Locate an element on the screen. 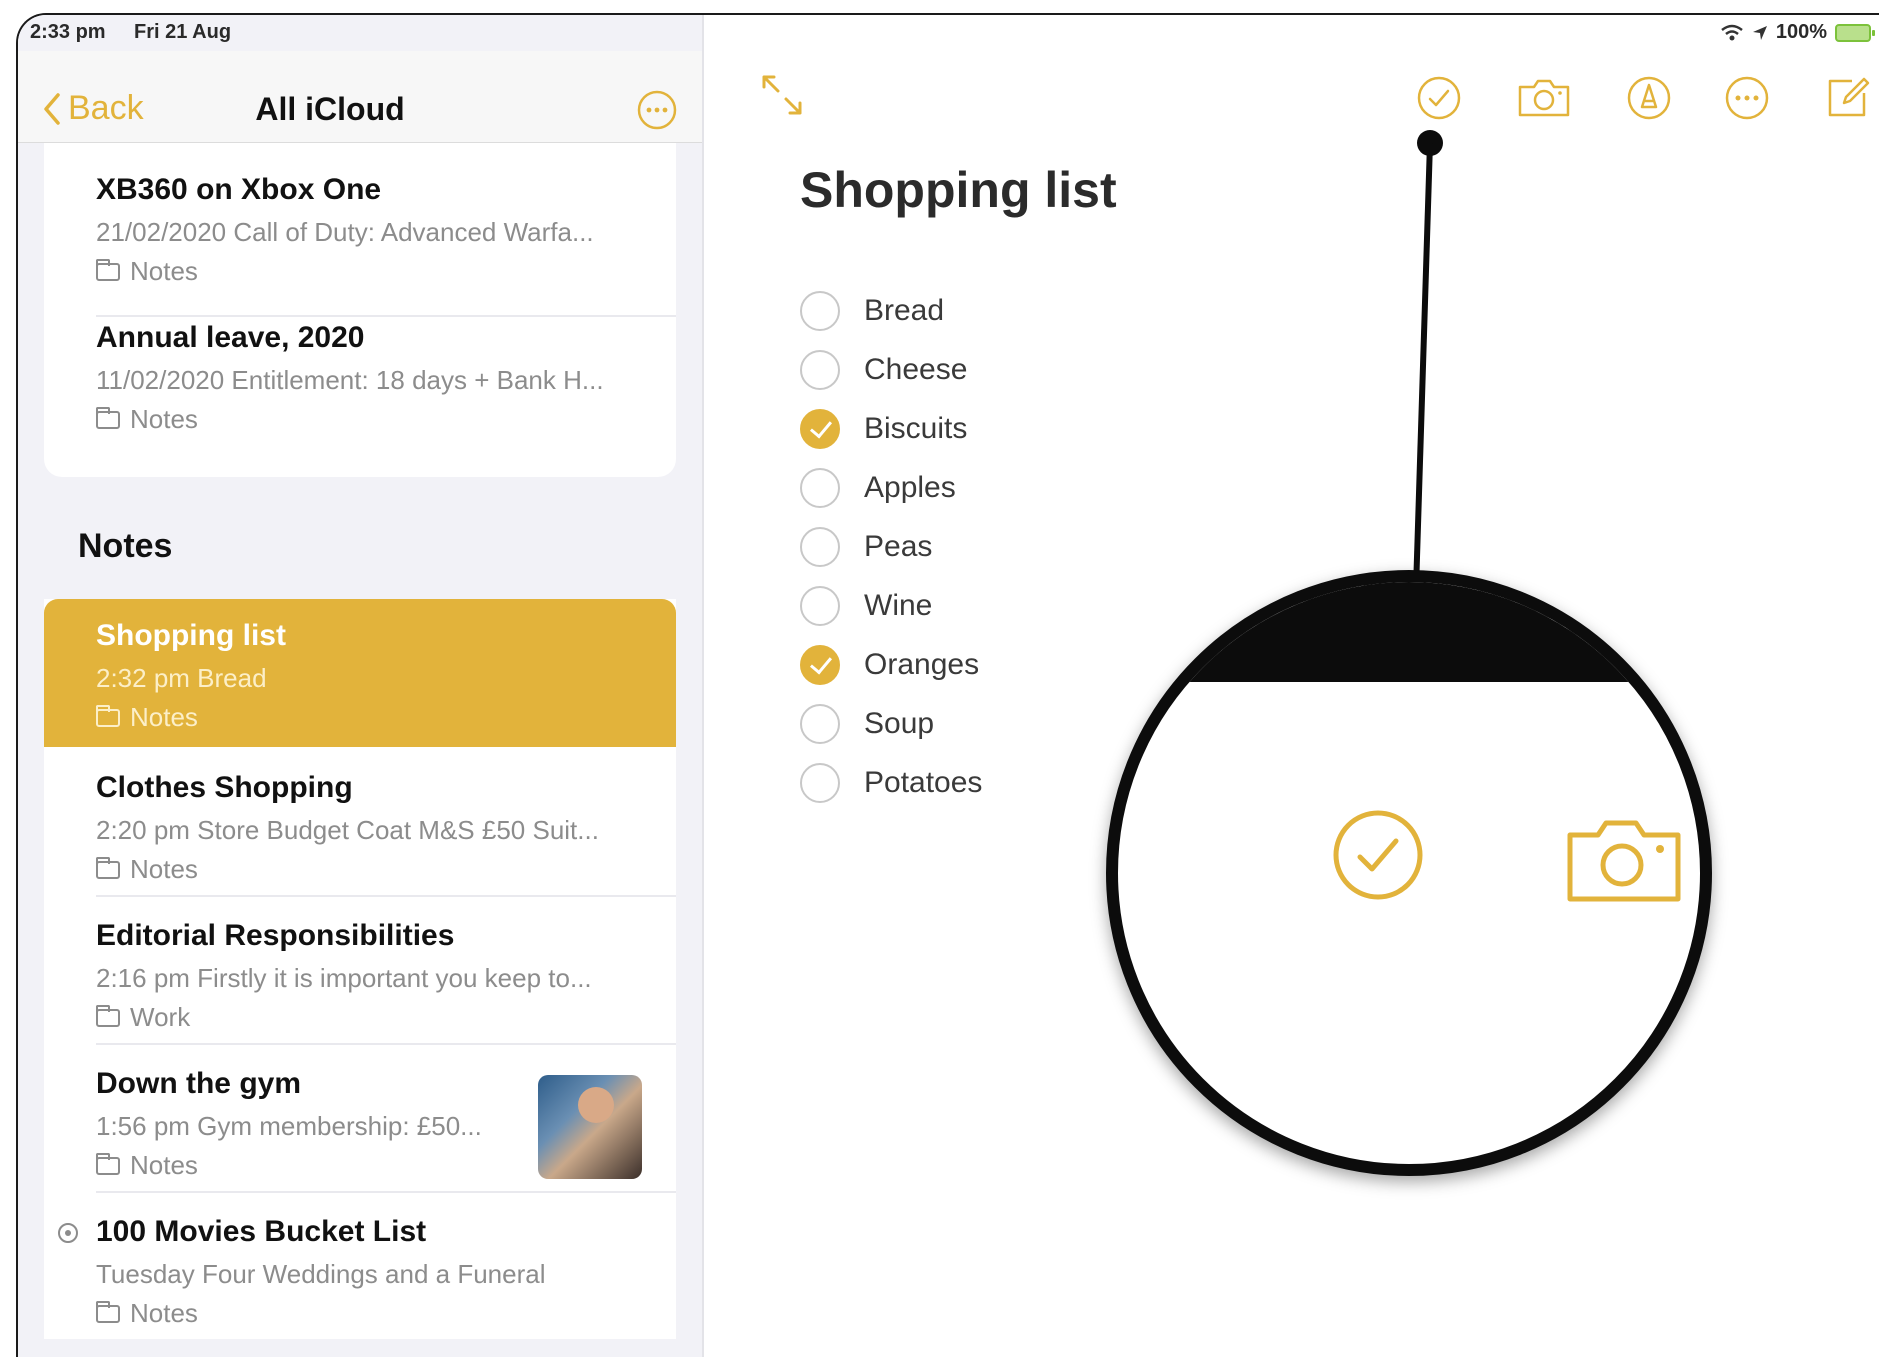  callout-pointer is located at coordinates (1428, 360).